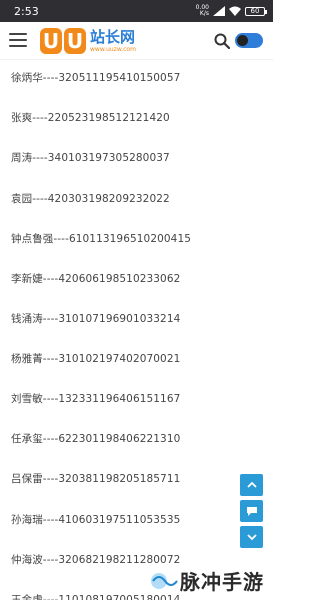 The width and height of the screenshot is (320, 600). What do you see at coordinates (75, 41) in the screenshot?
I see `logo-letter-2: U` at bounding box center [75, 41].